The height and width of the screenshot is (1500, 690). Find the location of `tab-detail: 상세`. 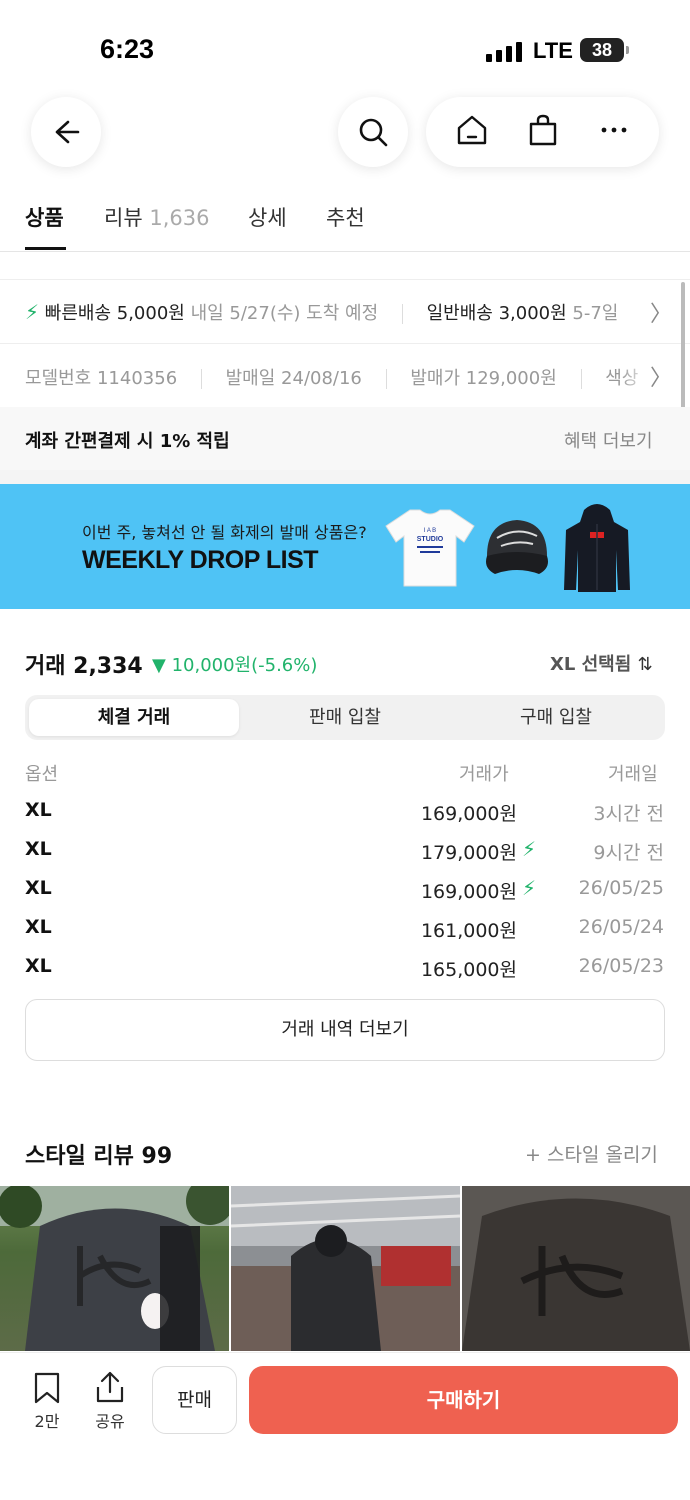

tab-detail: 상세 is located at coordinates (267, 217).